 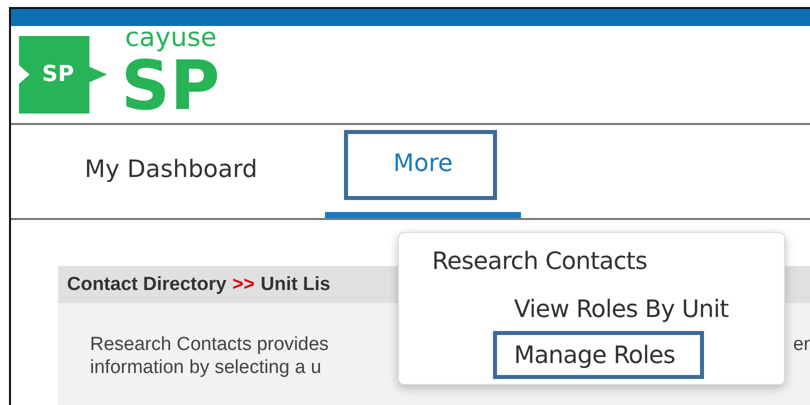 What do you see at coordinates (598, 355) in the screenshot?
I see `menu-item: Manage Roles` at bounding box center [598, 355].